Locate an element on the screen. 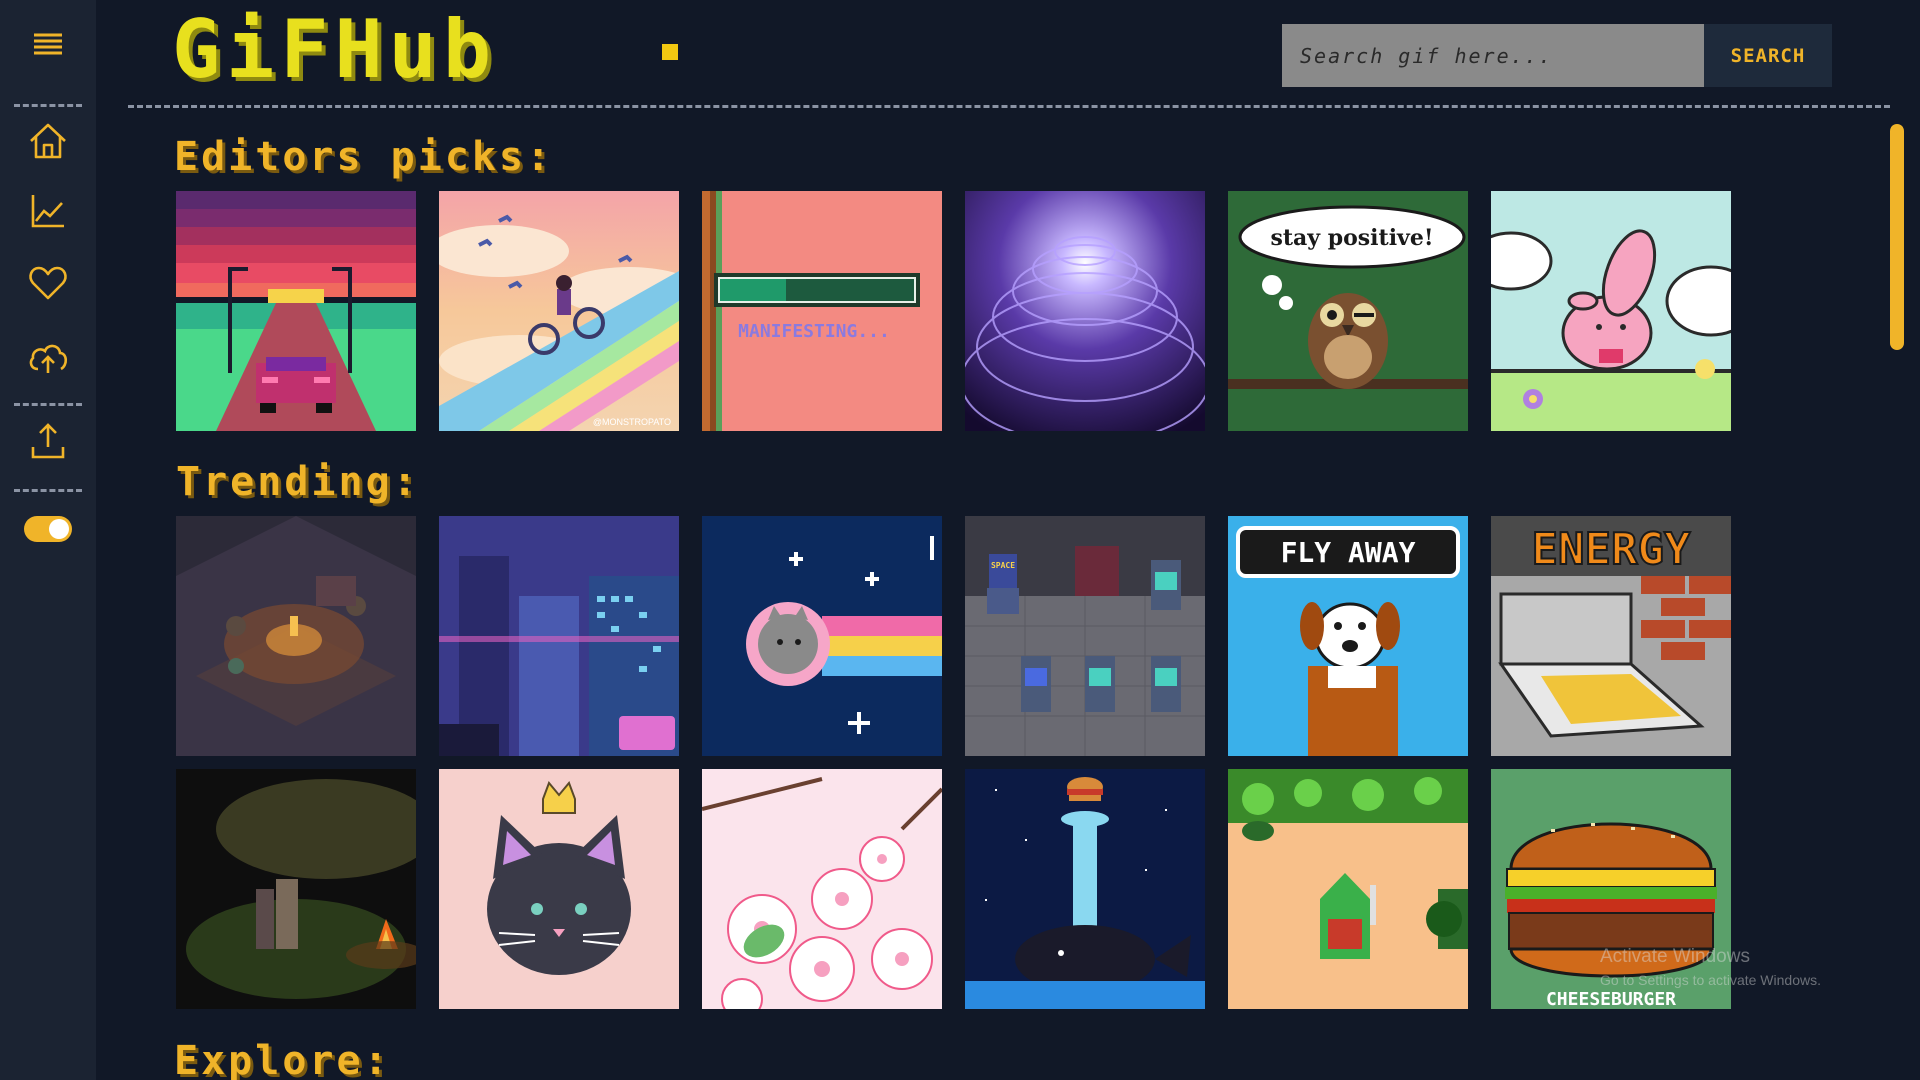  whale-burger-gif is located at coordinates (1085, 889).